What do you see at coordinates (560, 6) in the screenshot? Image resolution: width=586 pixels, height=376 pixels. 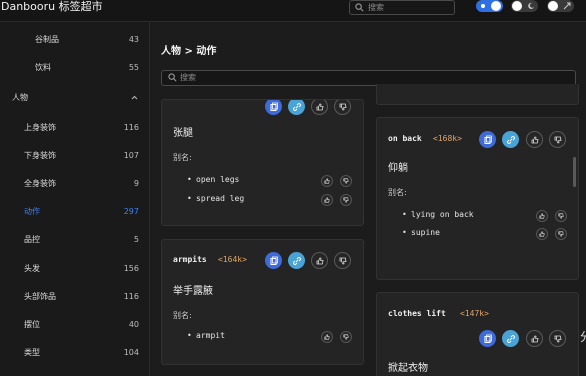 I see `layout-toggle` at bounding box center [560, 6].